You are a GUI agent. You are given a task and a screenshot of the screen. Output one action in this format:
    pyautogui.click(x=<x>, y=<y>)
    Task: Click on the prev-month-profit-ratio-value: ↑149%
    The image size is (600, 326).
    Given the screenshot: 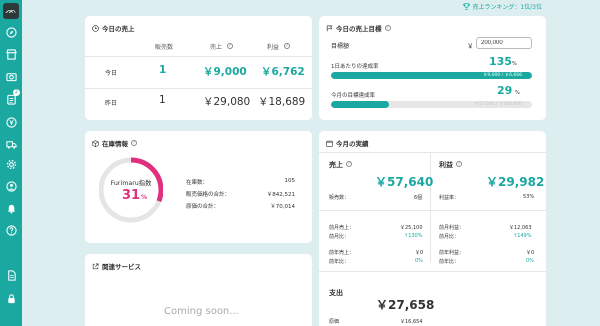 What is the action you would take?
    pyautogui.click(x=522, y=236)
    